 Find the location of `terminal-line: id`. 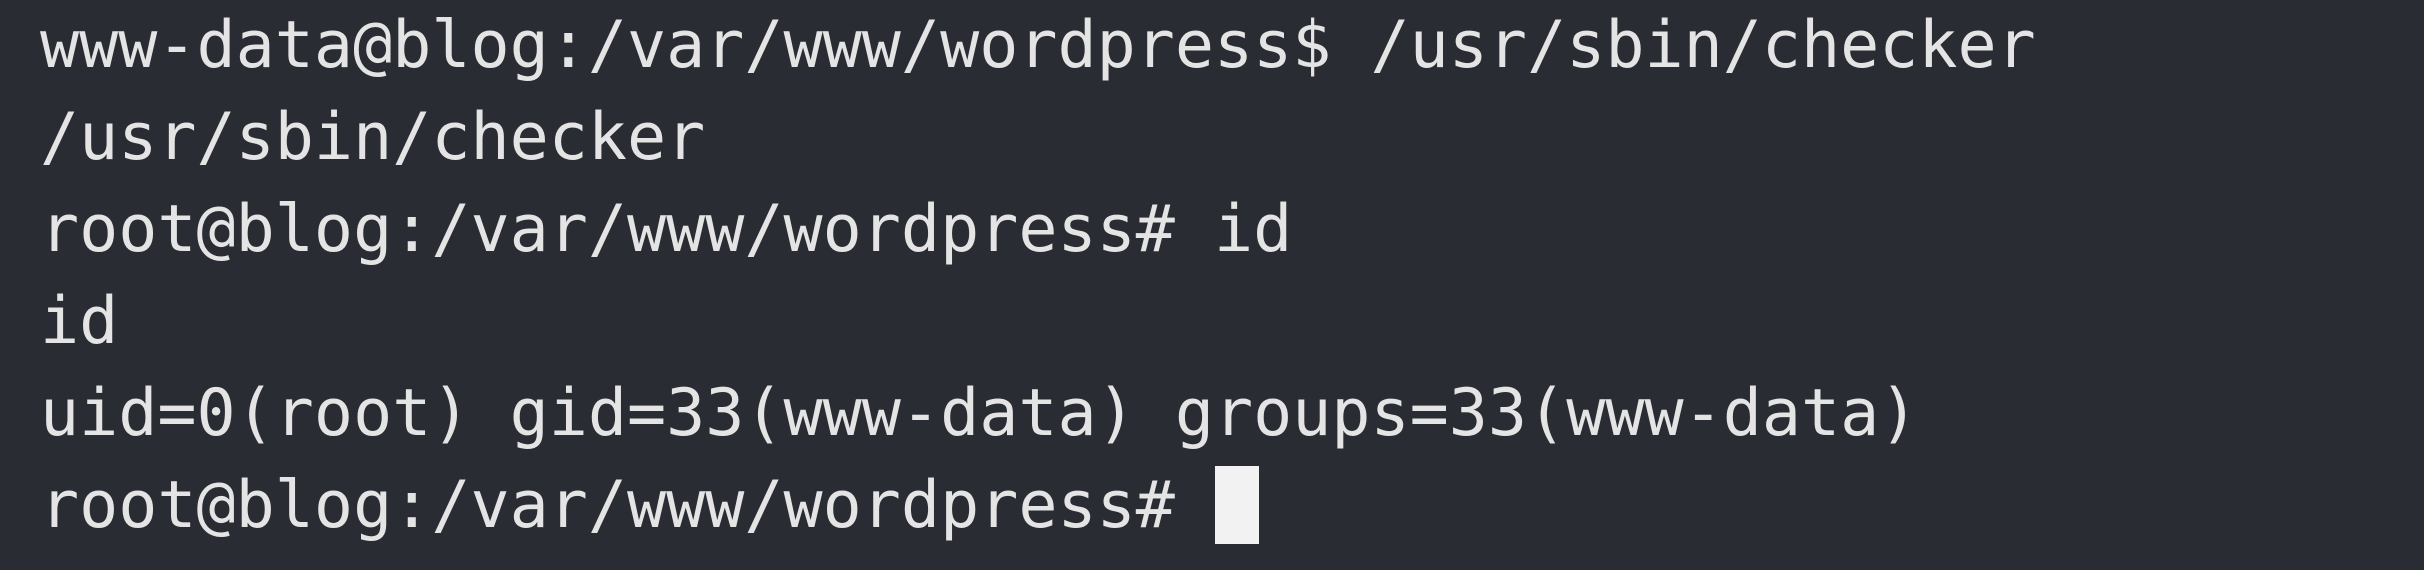

terminal-line: id is located at coordinates (79, 321).